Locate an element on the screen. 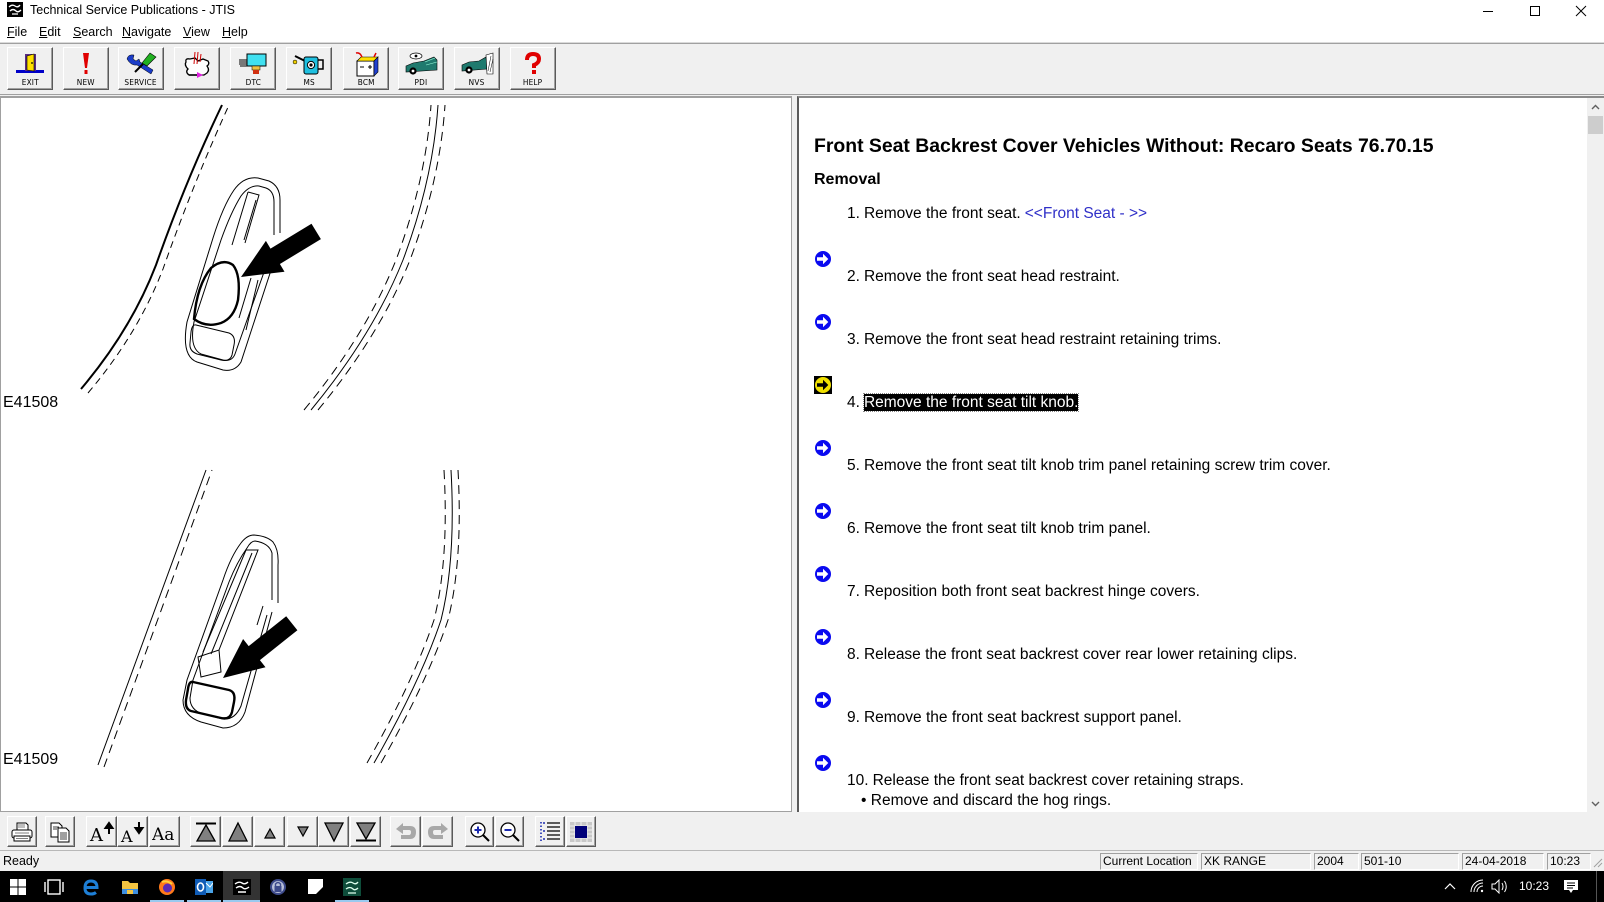  taskbar-vpn is located at coordinates (278, 886).